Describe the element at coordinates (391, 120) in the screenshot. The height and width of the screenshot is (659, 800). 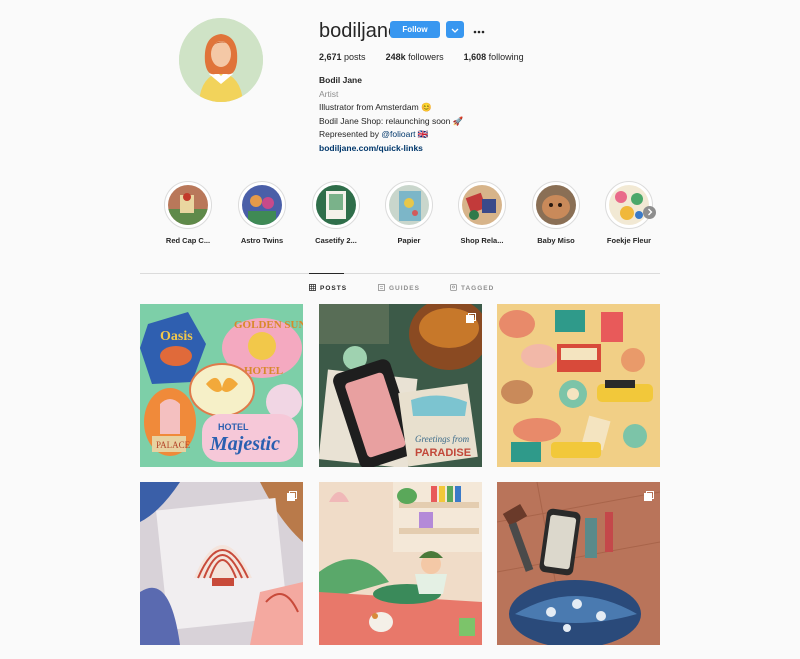
I see `bio-line-2: Bodil Jane Shop: relaunching soon 🚀` at that location.